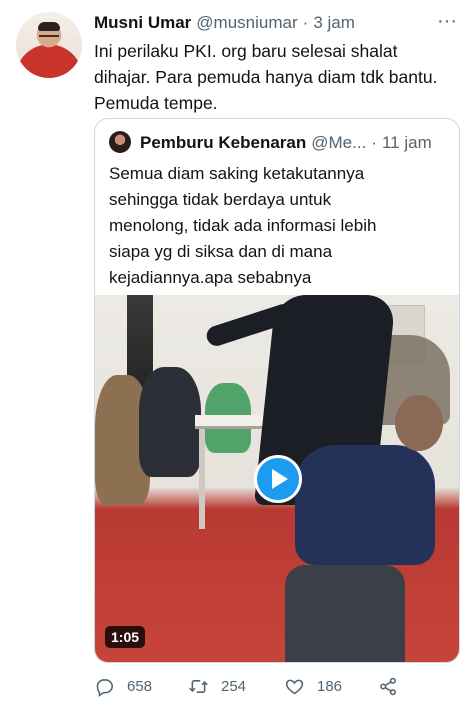 Image resolution: width=474 pixels, height=705 pixels. Describe the element at coordinates (294, 686) in the screenshot. I see `like-icon` at that location.